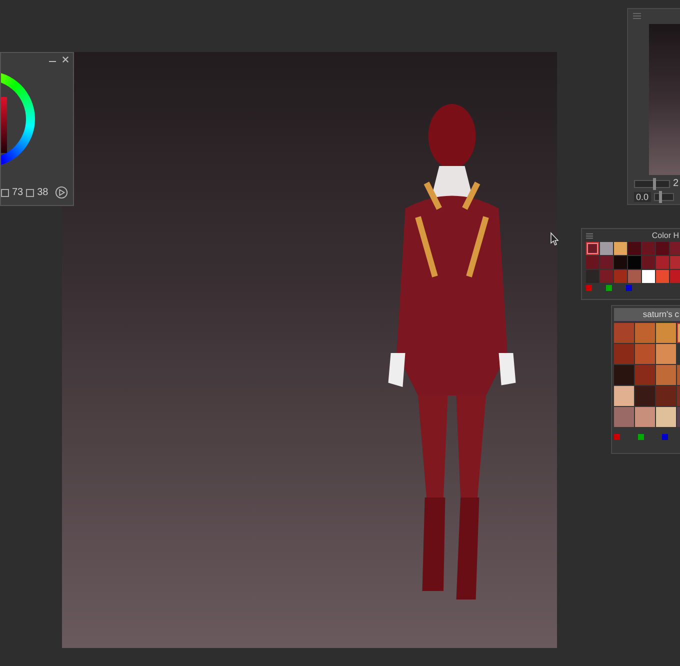 This screenshot has height=666, width=680. Describe the element at coordinates (665, 235) in the screenshot. I see `panel-title: Color H` at that location.